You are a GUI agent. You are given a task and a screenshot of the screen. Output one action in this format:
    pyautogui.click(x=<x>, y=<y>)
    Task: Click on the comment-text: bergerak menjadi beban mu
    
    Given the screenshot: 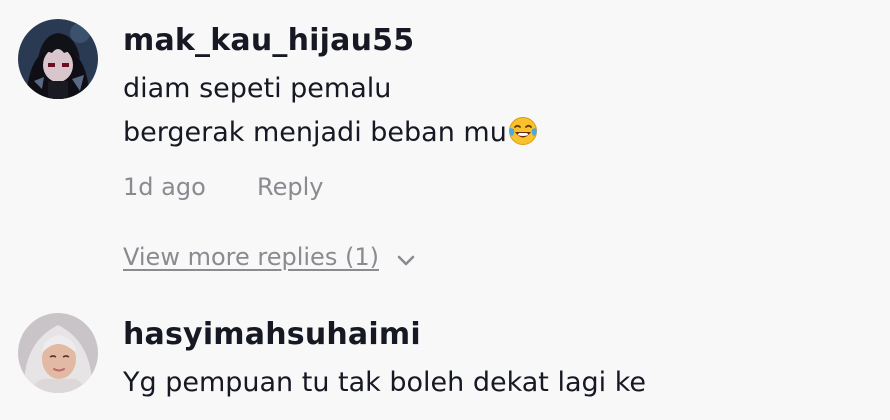 What is the action you would take?
    pyautogui.click(x=315, y=132)
    